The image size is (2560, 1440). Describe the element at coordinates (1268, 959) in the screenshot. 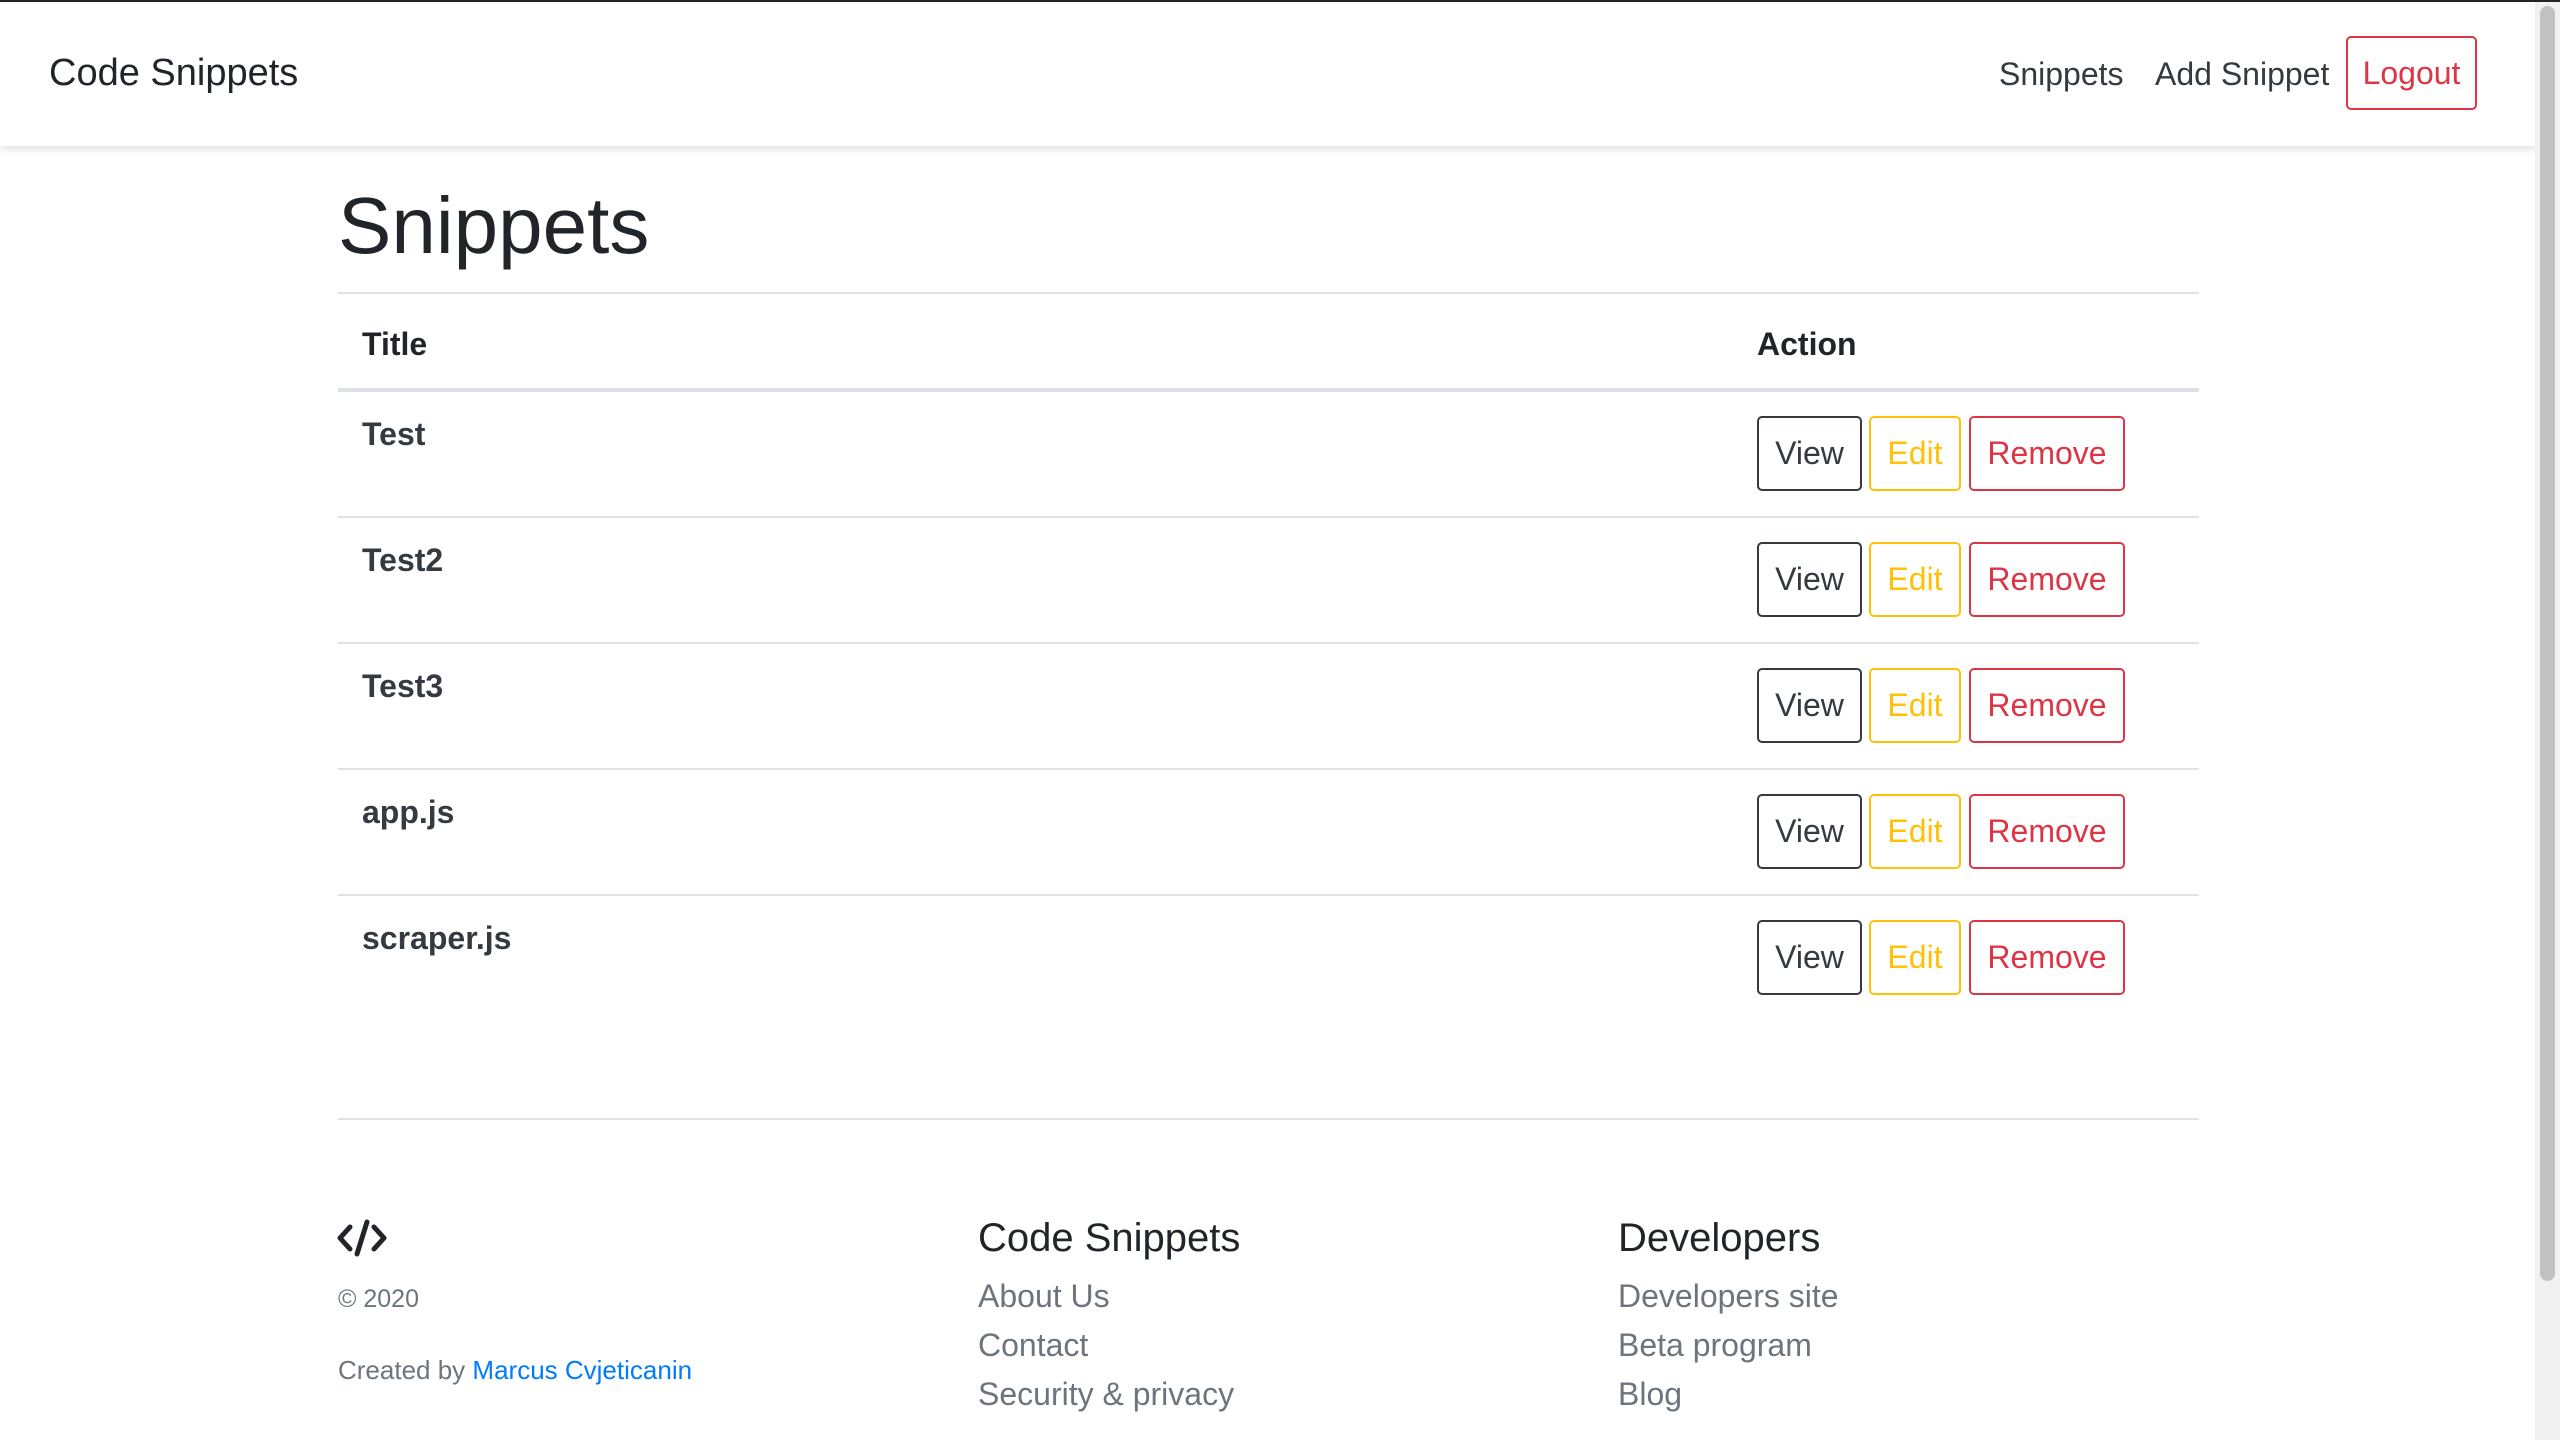

I see `table-row: scraper.js View Edit Remove` at that location.